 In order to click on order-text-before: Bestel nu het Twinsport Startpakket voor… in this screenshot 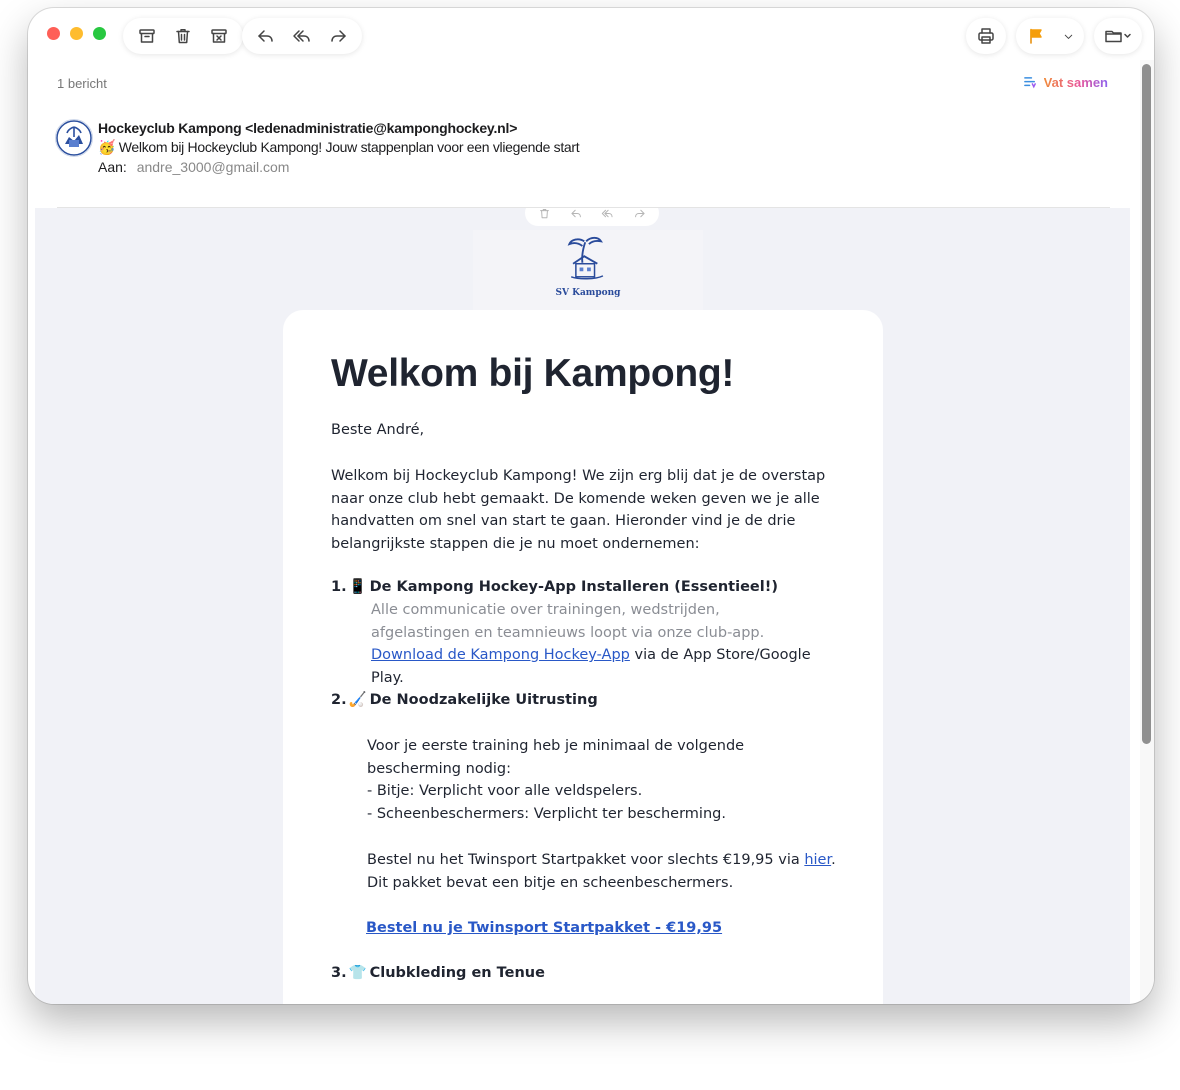, I will do `click(586, 860)`.